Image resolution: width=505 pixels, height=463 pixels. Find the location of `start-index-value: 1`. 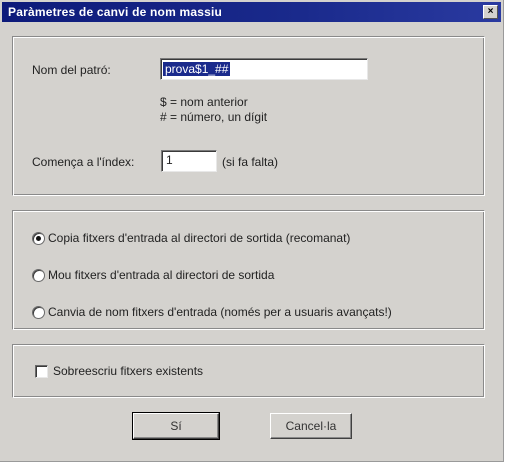

start-index-value: 1 is located at coordinates (169, 160).